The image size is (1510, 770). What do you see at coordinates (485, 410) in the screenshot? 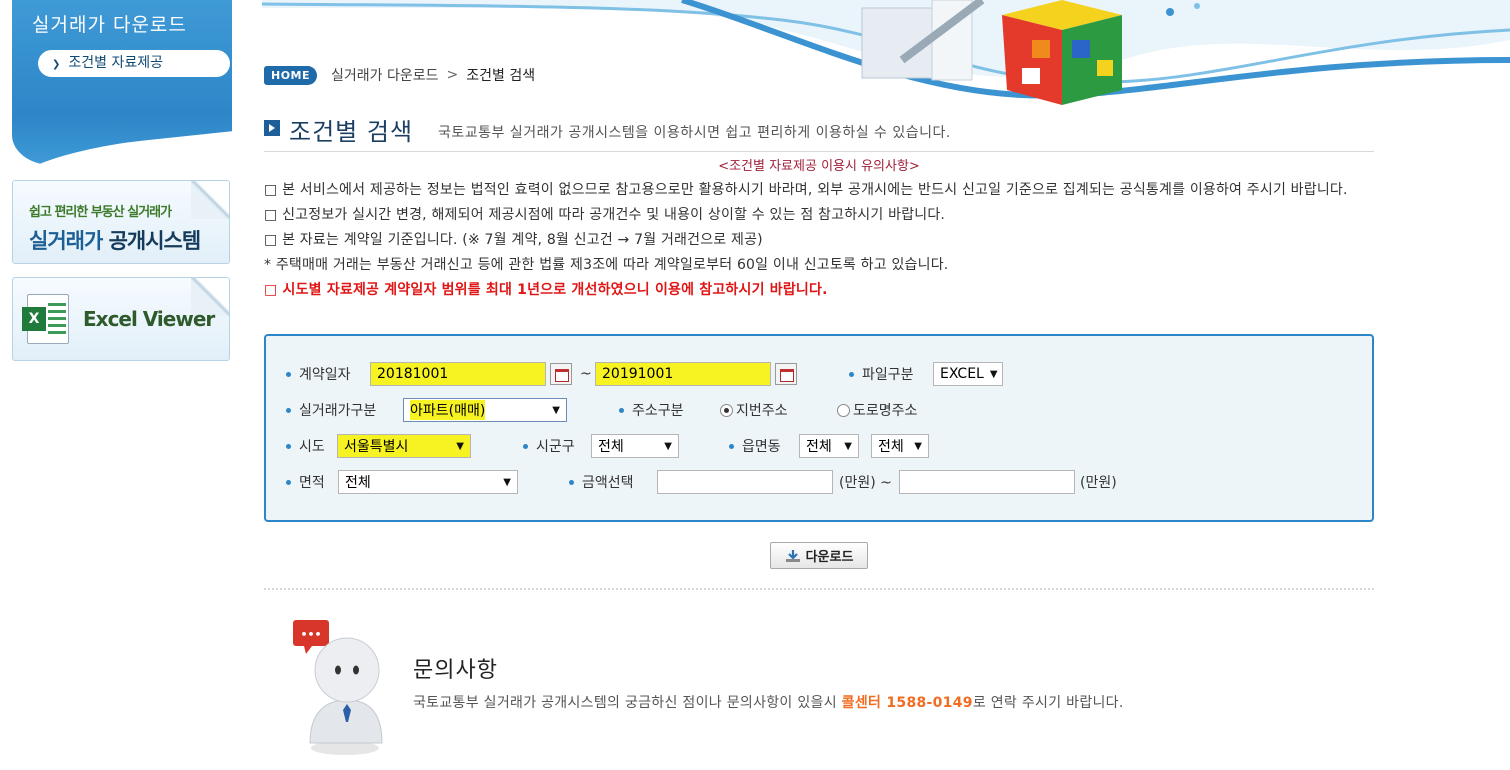
I see `deal-type-select: 아파트(매매) ▼` at bounding box center [485, 410].